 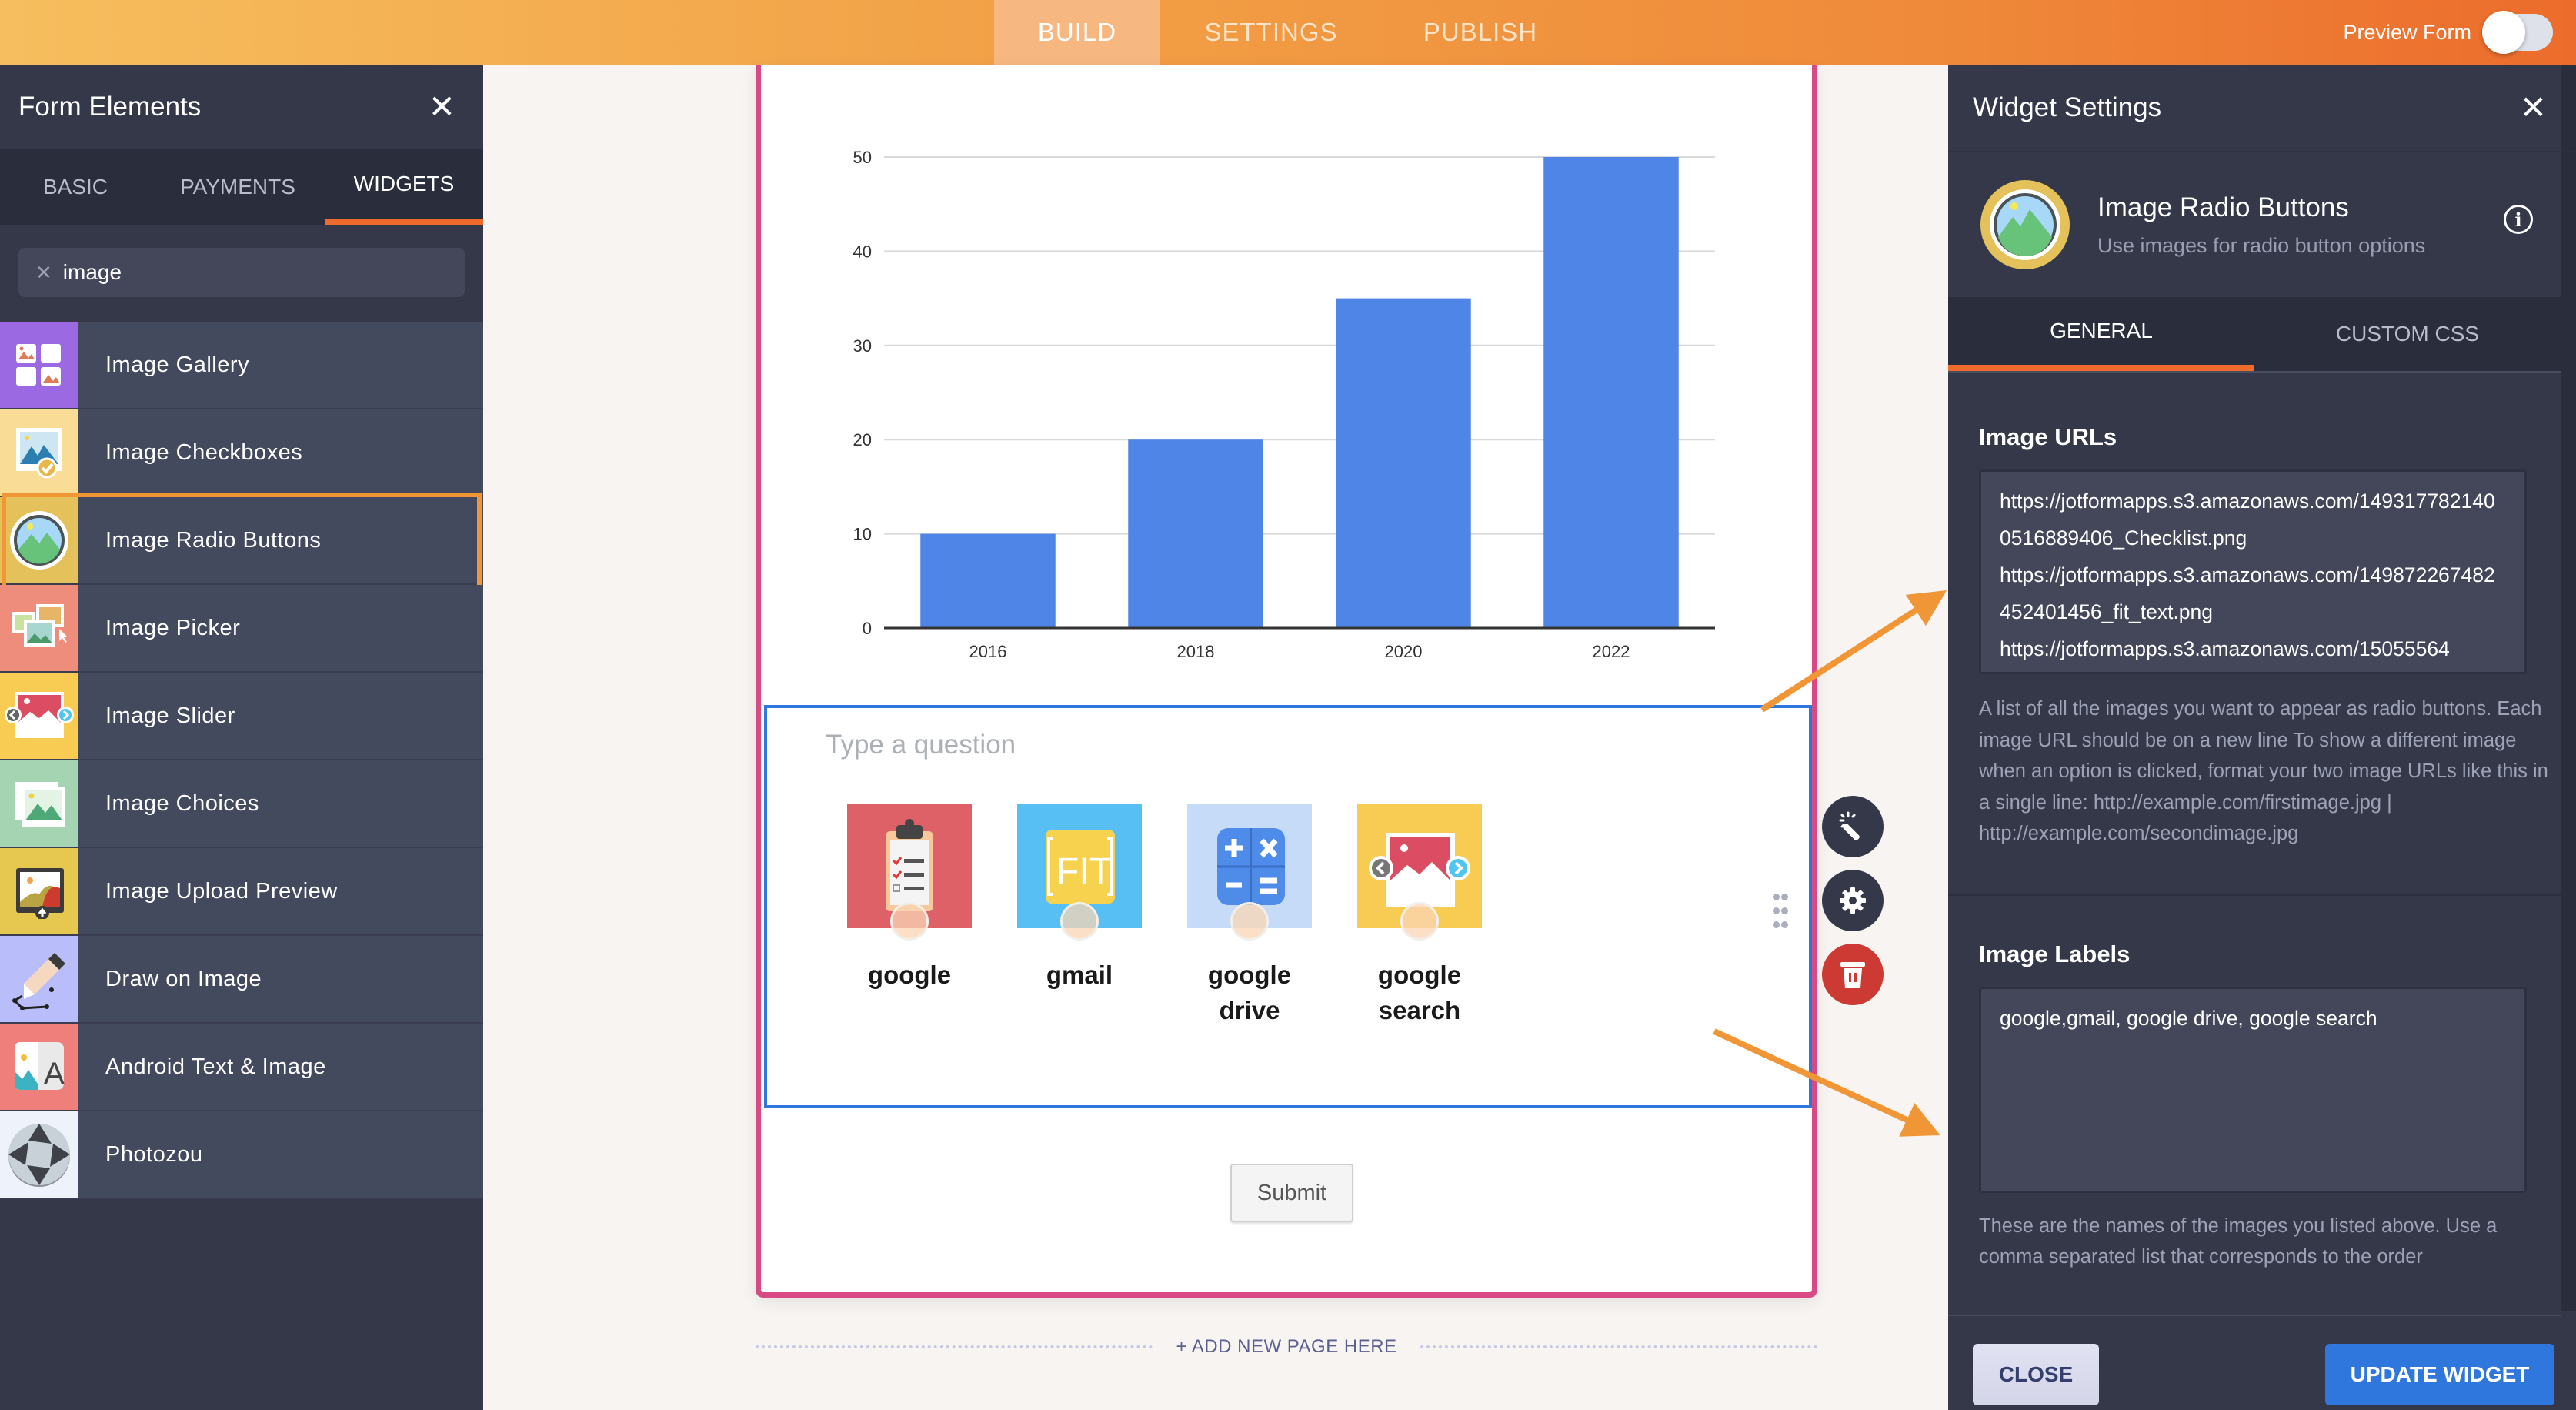 I want to click on top-bar: BUILD SETTINGS PUBLISH Preview Form, so click(x=1288, y=32).